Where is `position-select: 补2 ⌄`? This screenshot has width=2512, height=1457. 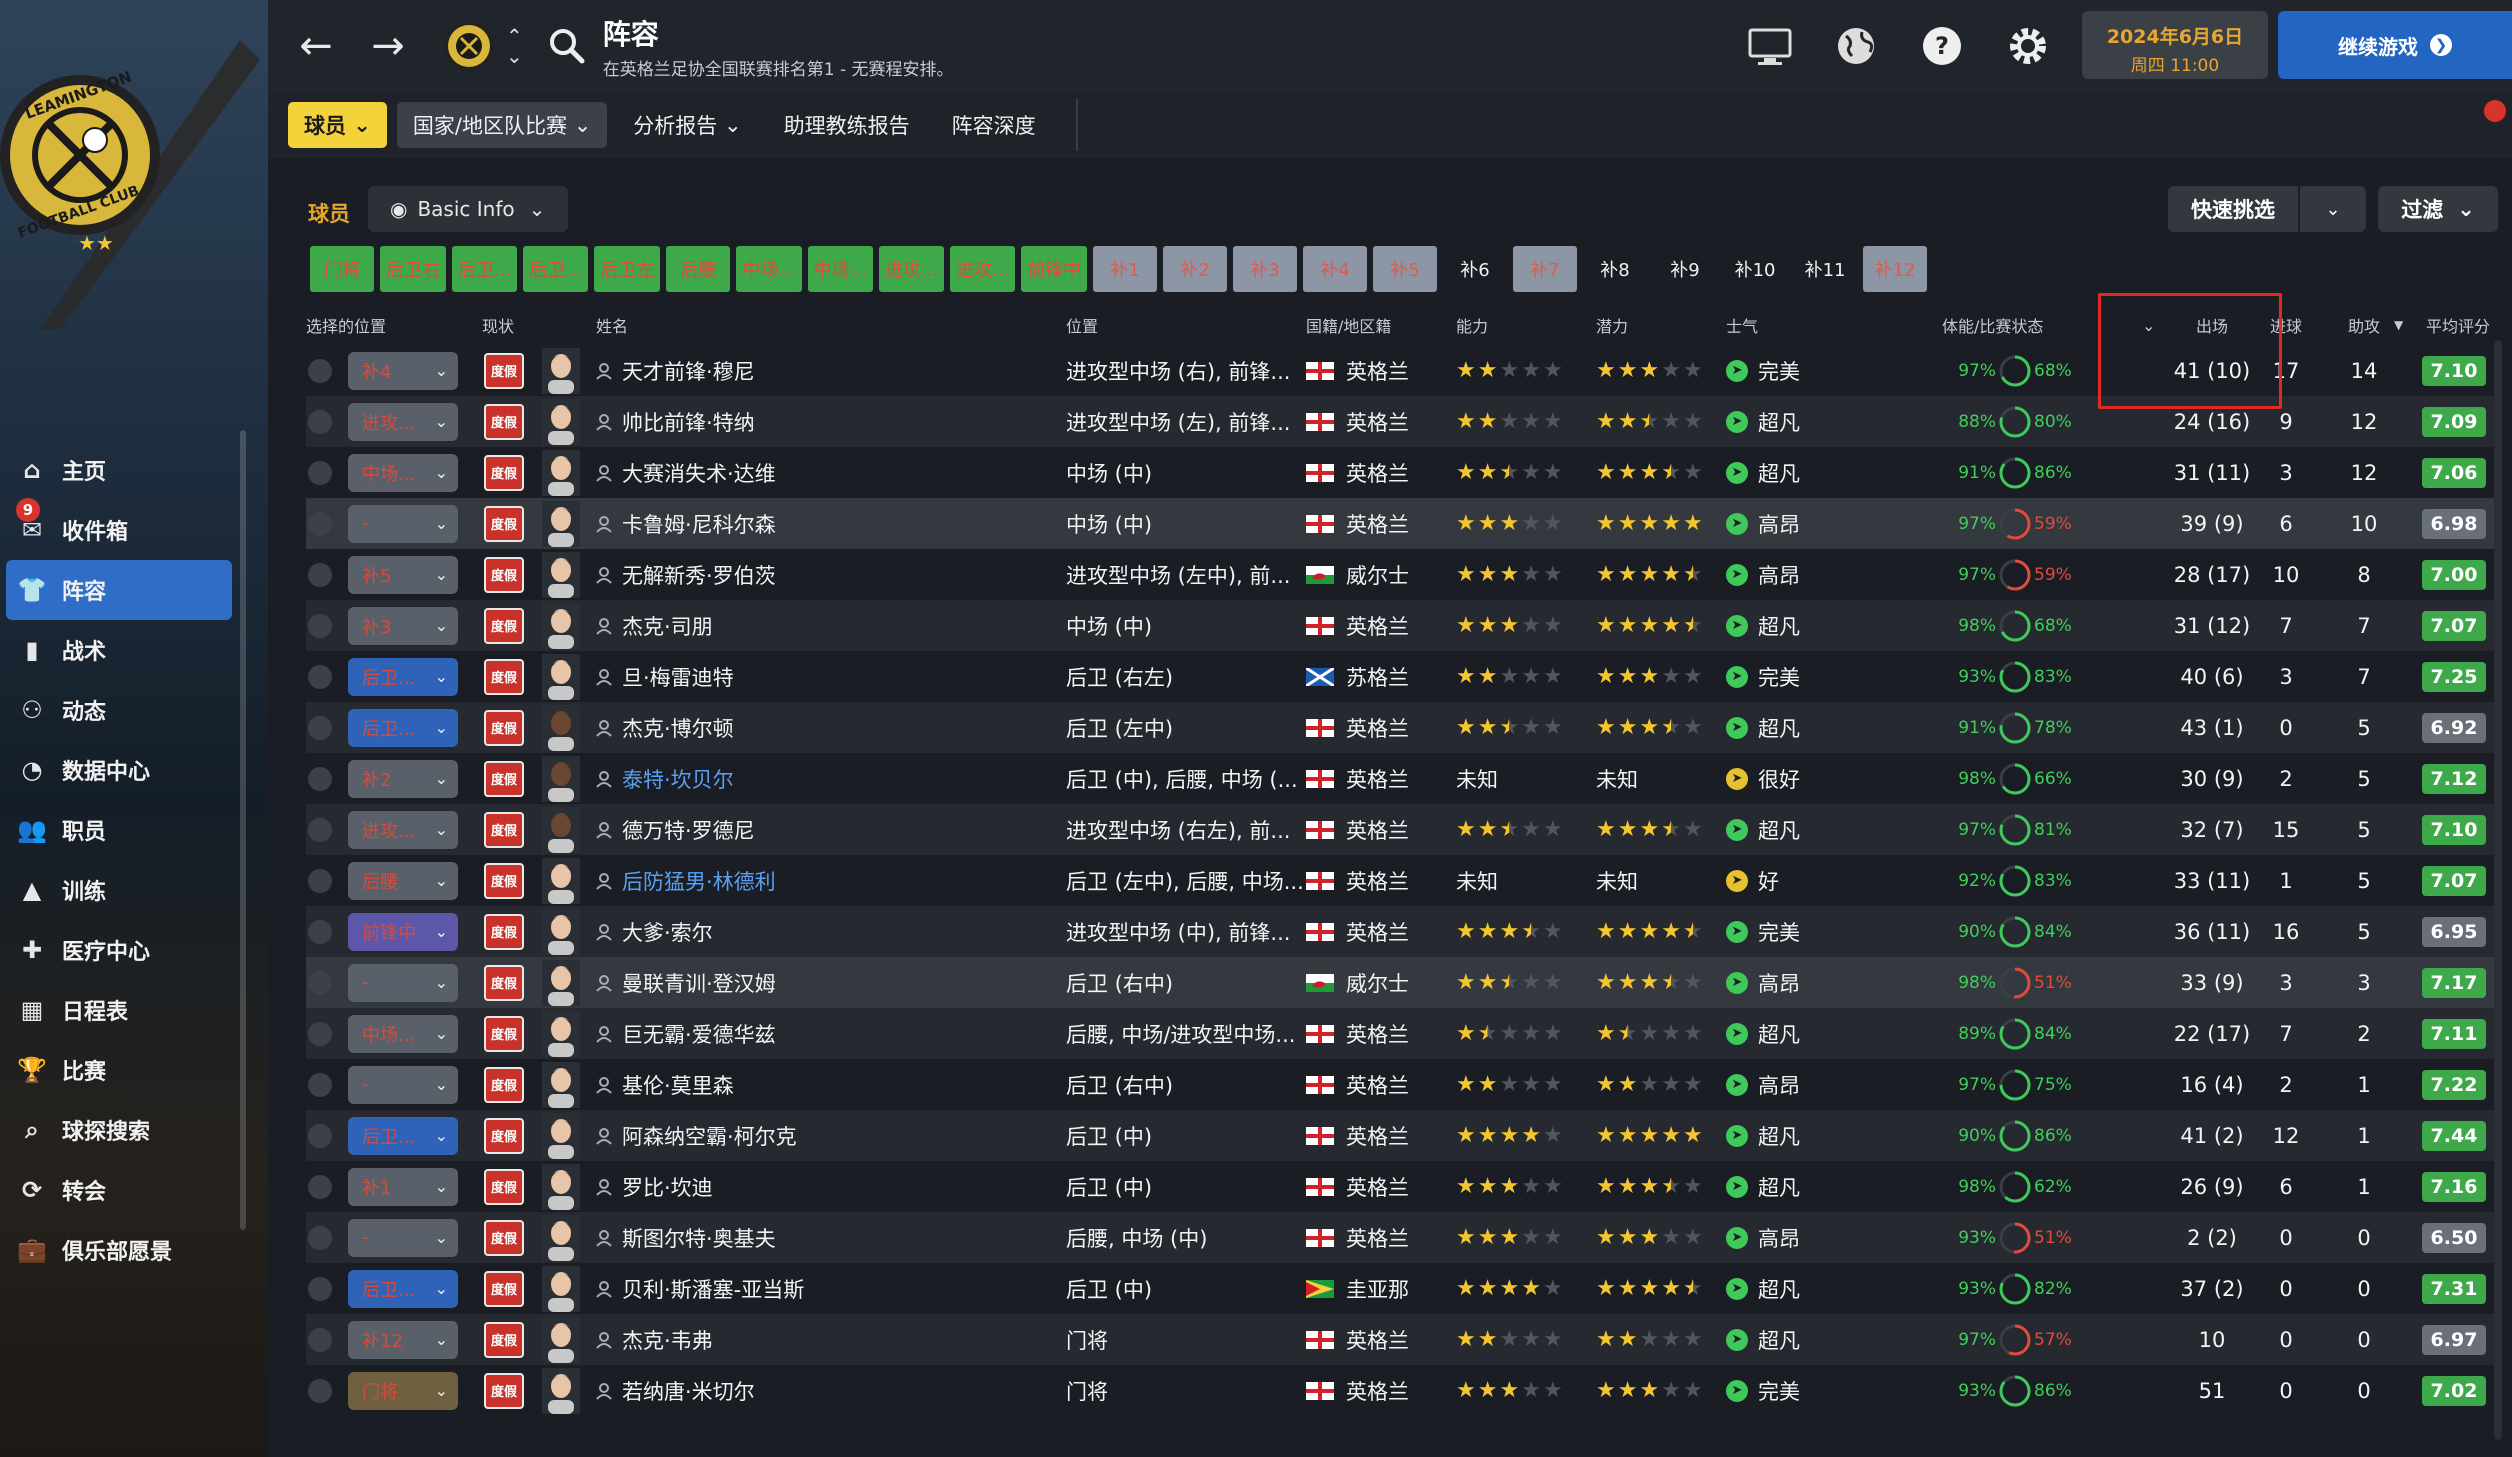
position-select: 补2 ⌄ is located at coordinates (403, 778).